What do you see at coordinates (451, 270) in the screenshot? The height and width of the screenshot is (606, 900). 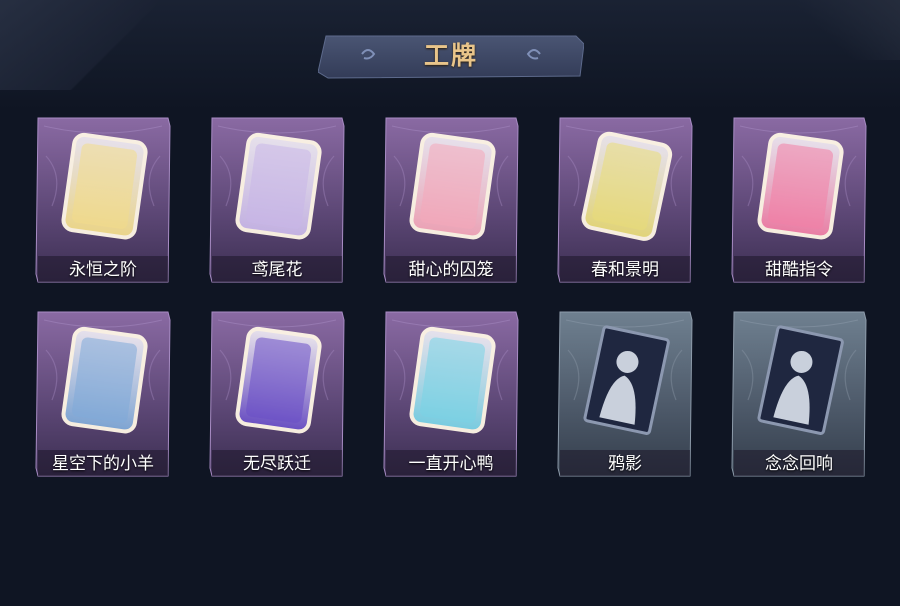 I see `badge-label: 甜心的囚笼` at bounding box center [451, 270].